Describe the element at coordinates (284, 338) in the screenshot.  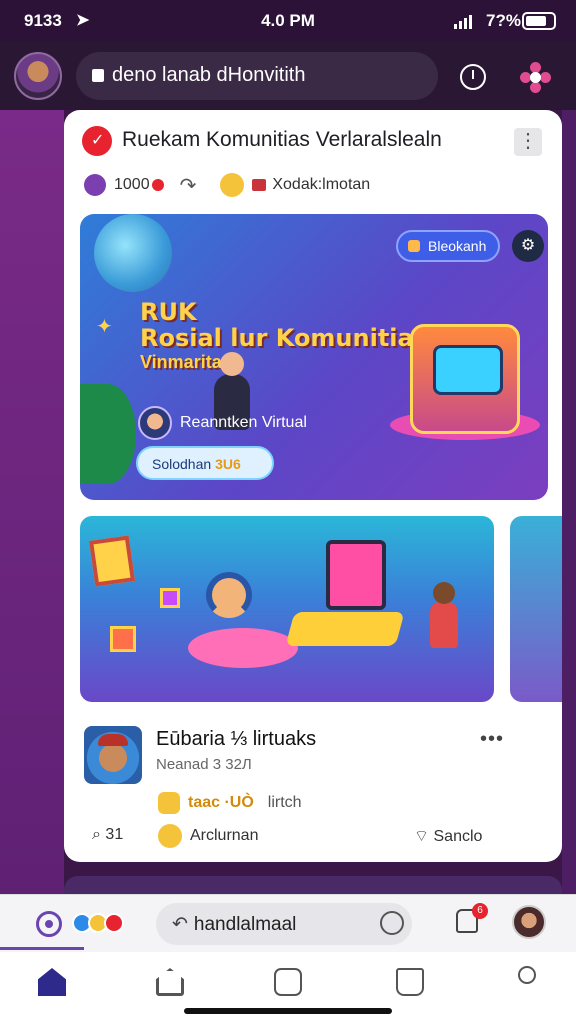
I see `hero-title-line2: Rosial lur Komunitias` at that location.